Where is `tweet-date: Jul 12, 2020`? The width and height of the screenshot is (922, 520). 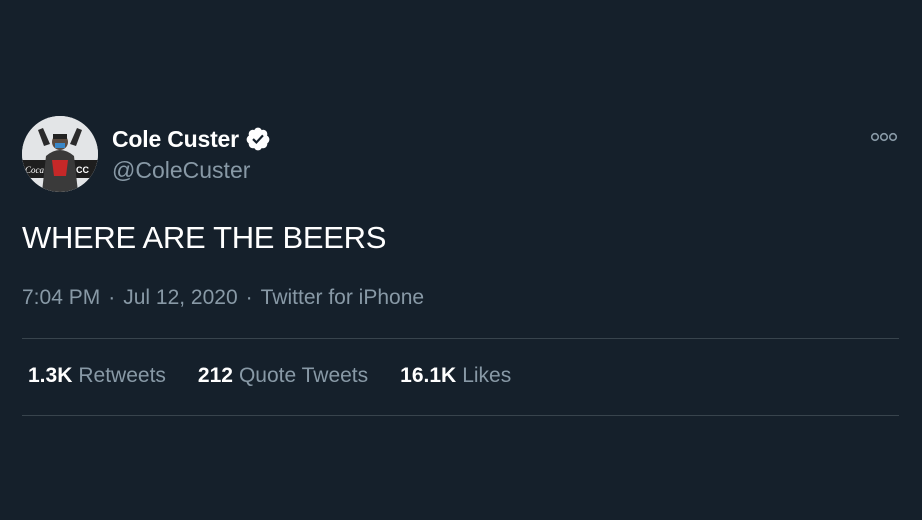
tweet-date: Jul 12, 2020 is located at coordinates (180, 298).